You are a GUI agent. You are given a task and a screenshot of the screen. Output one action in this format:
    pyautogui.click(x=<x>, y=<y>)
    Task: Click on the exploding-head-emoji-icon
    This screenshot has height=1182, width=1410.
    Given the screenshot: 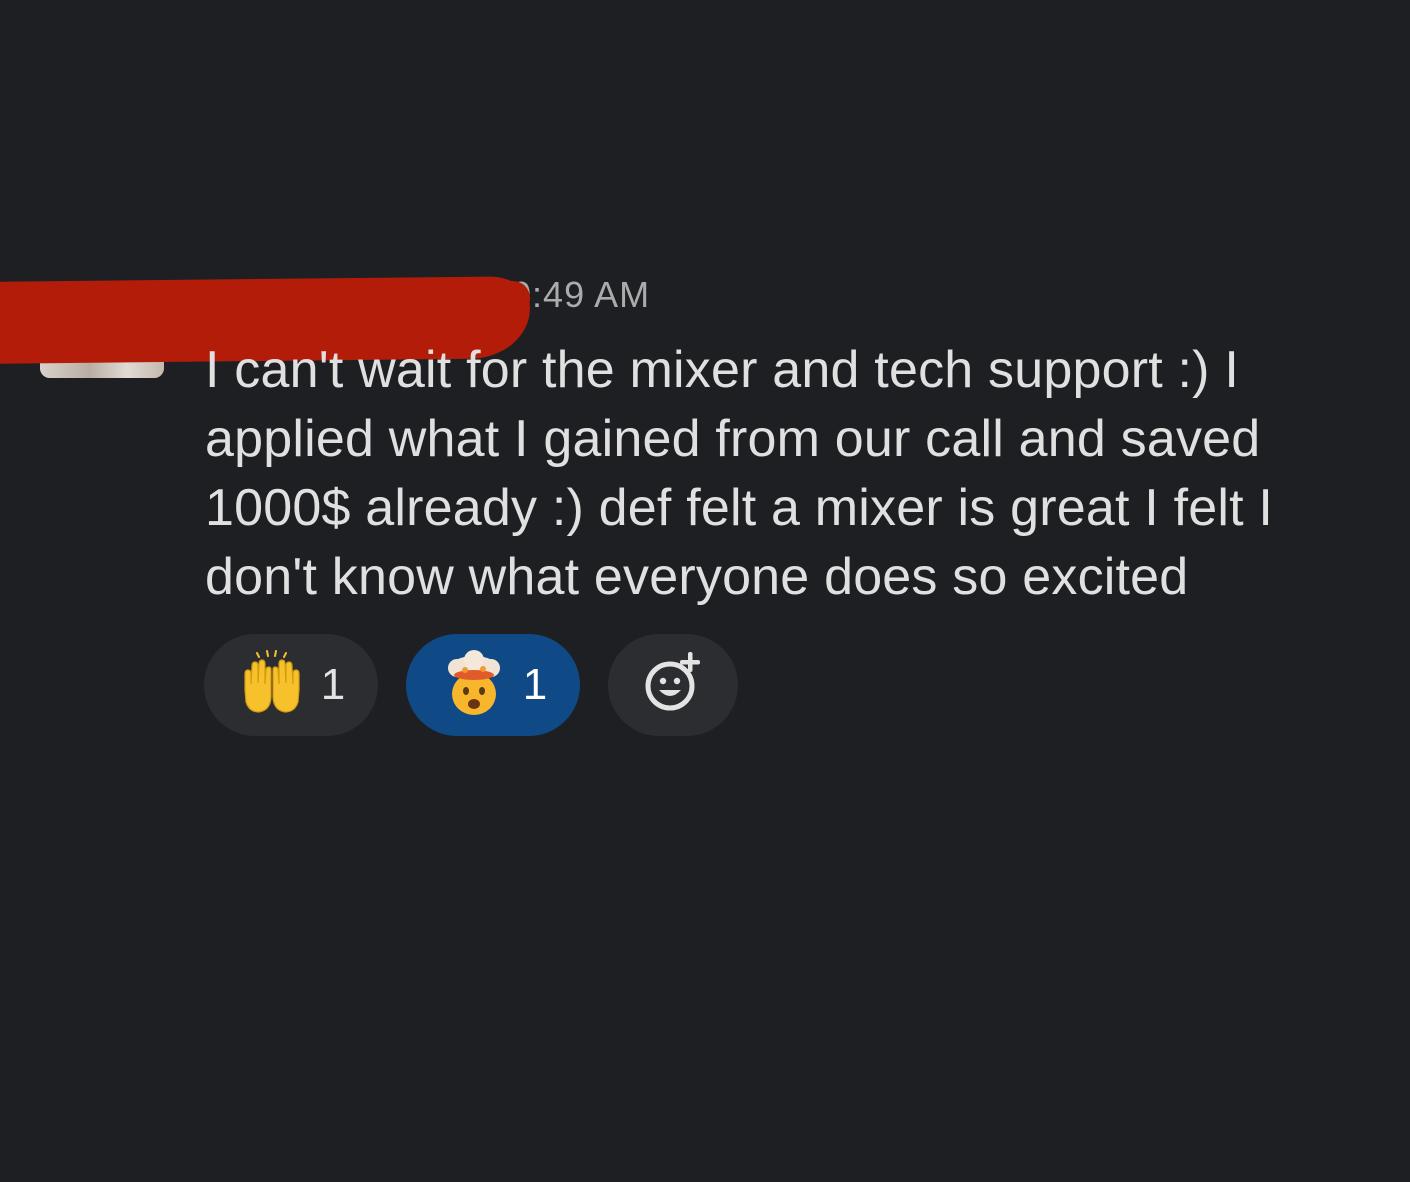 What is the action you would take?
    pyautogui.click(x=474, y=685)
    